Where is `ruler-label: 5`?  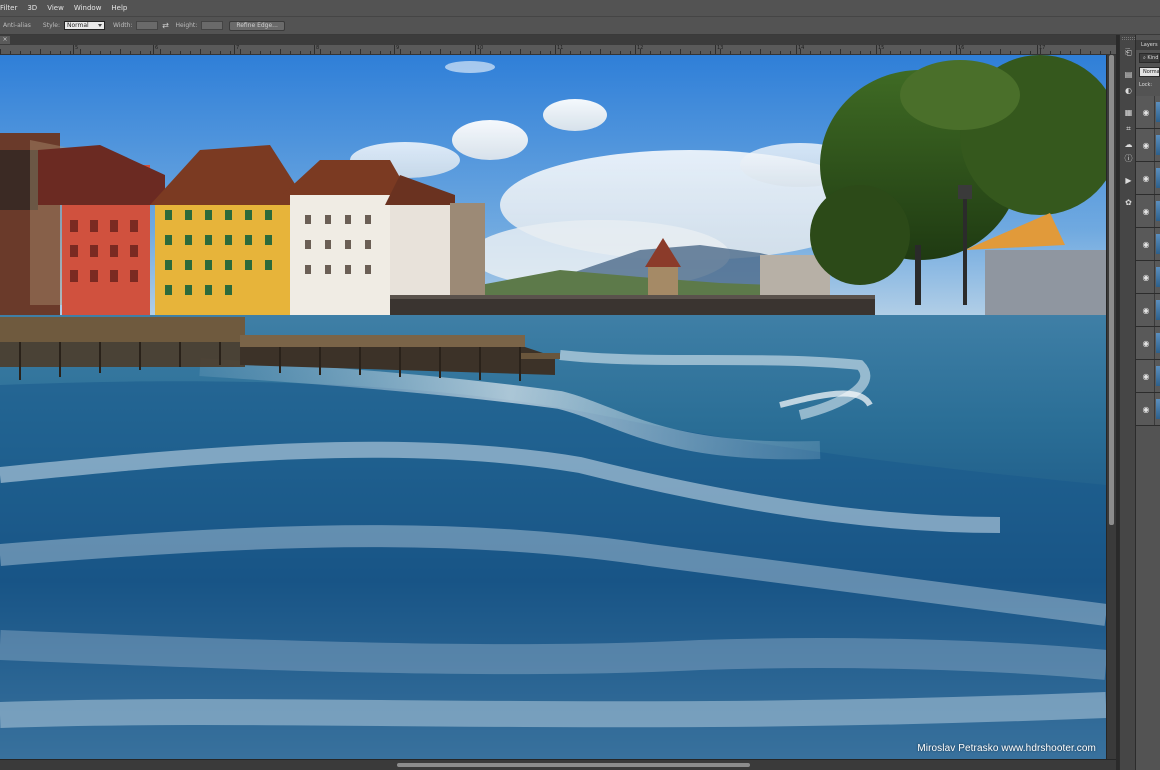 ruler-label: 5 is located at coordinates (77, 48).